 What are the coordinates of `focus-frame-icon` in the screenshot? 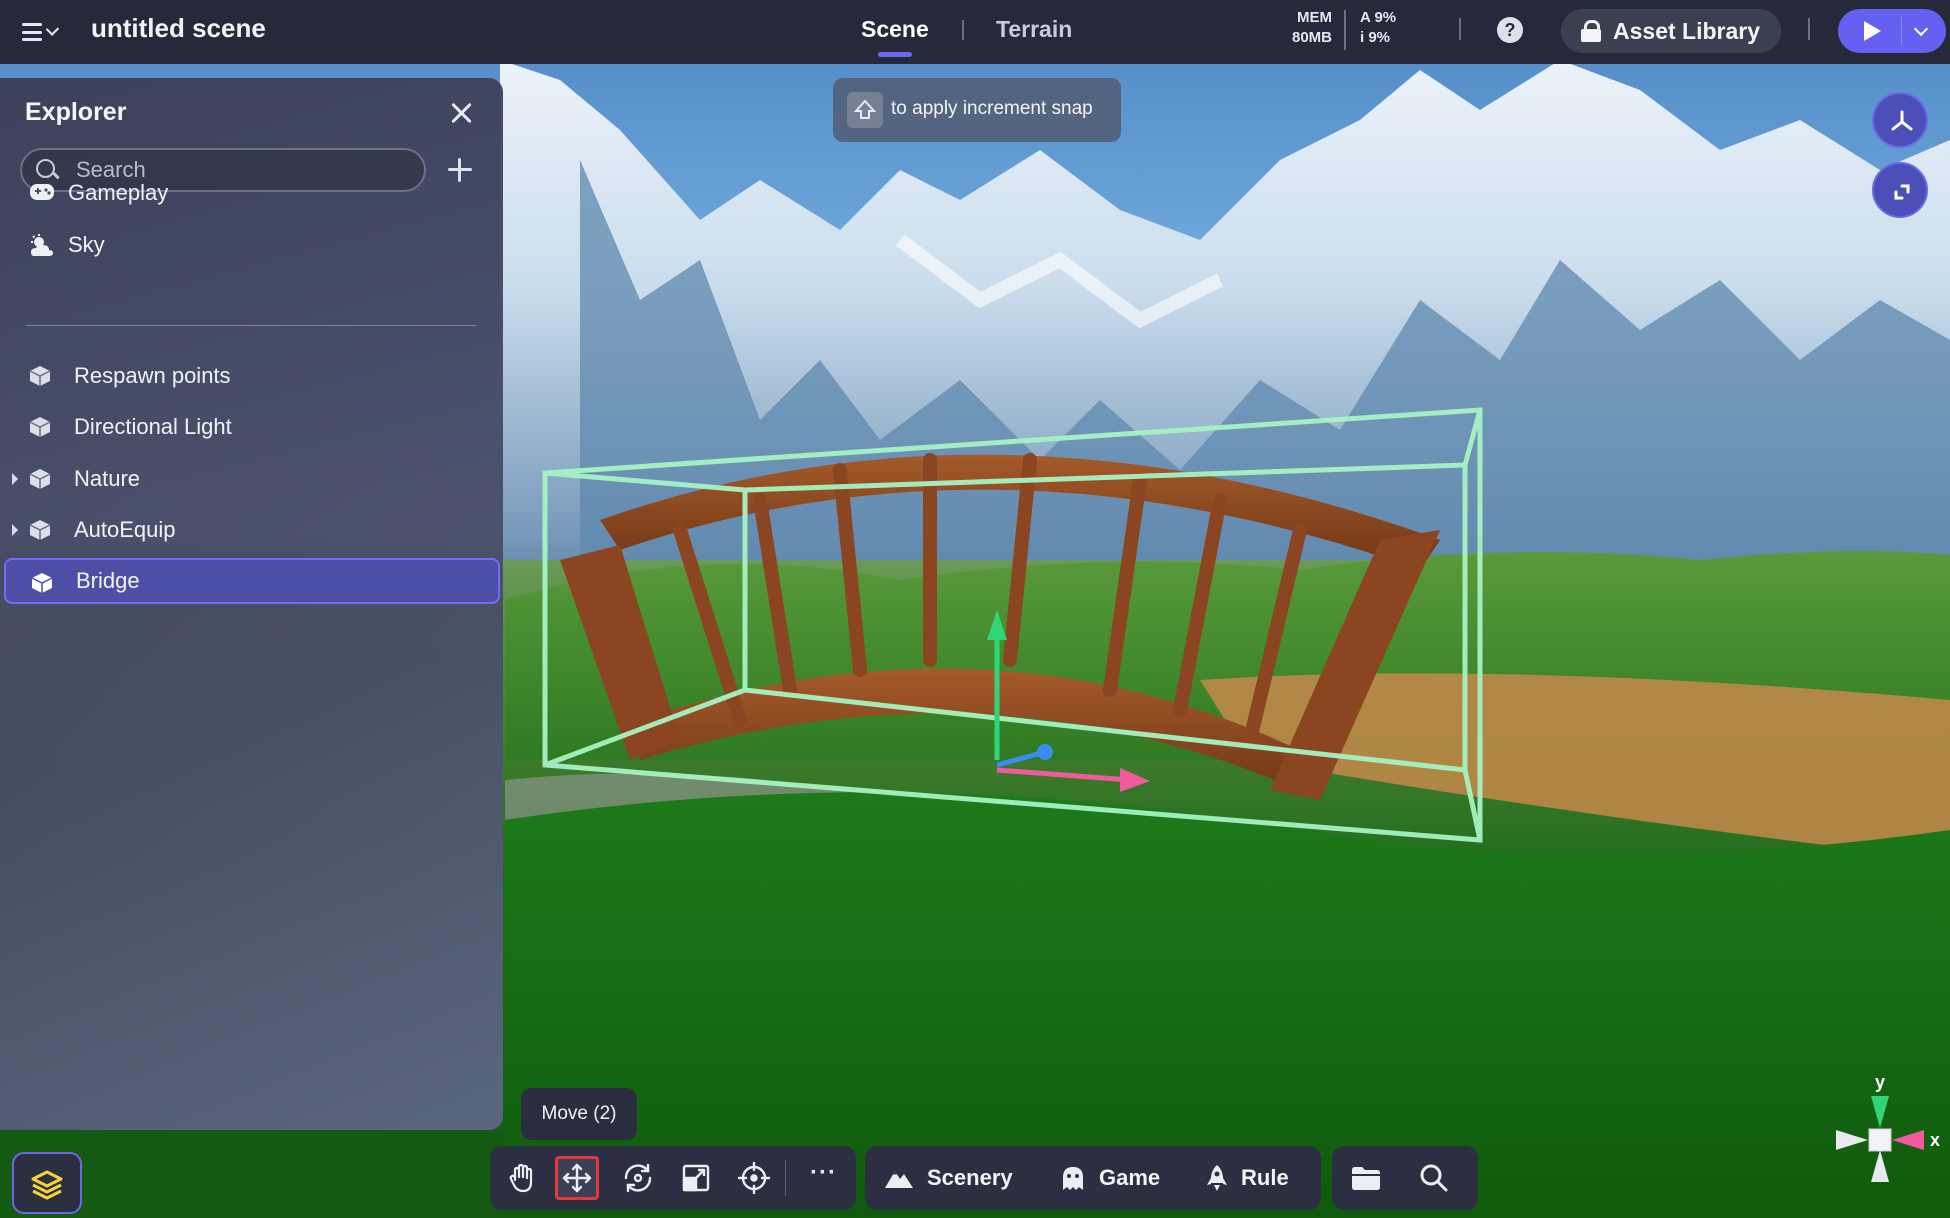 It's located at (1902, 192).